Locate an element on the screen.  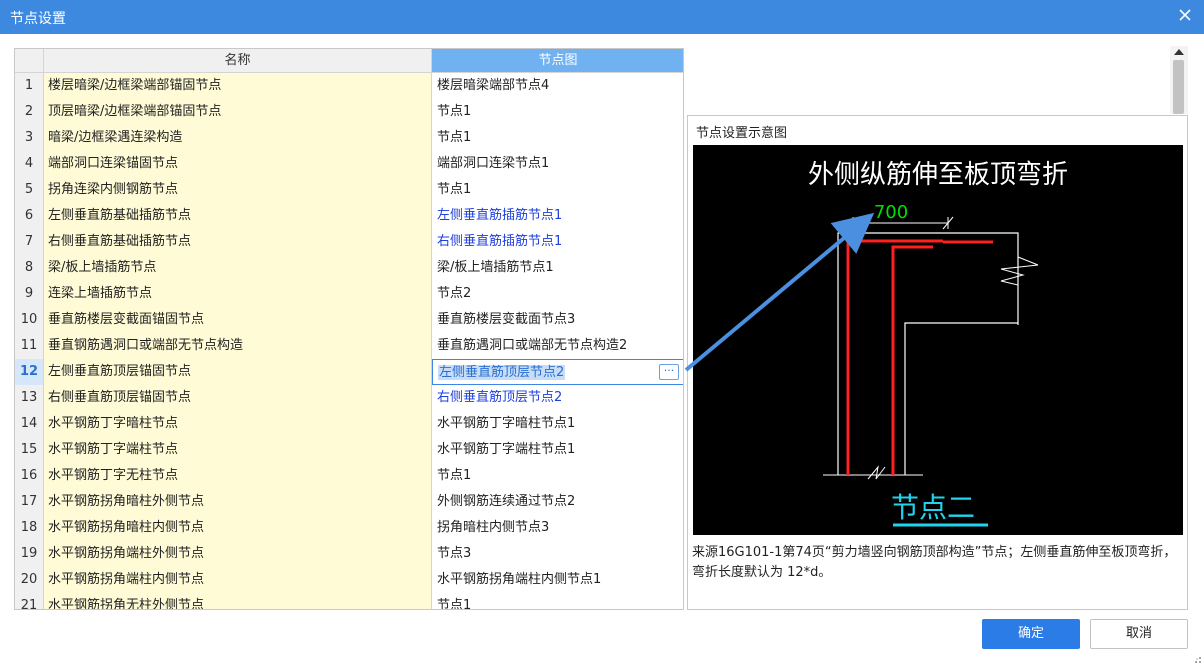
node-diagram-cell: 端部洞口连梁节点1 is located at coordinates (557, 164).